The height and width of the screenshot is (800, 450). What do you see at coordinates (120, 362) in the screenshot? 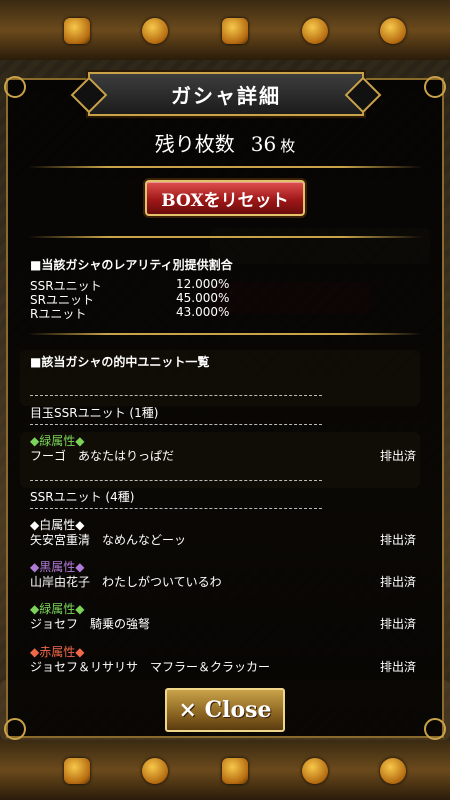
I see `units-heading: ■該当ガシャの的中ユニット一覧` at bounding box center [120, 362].